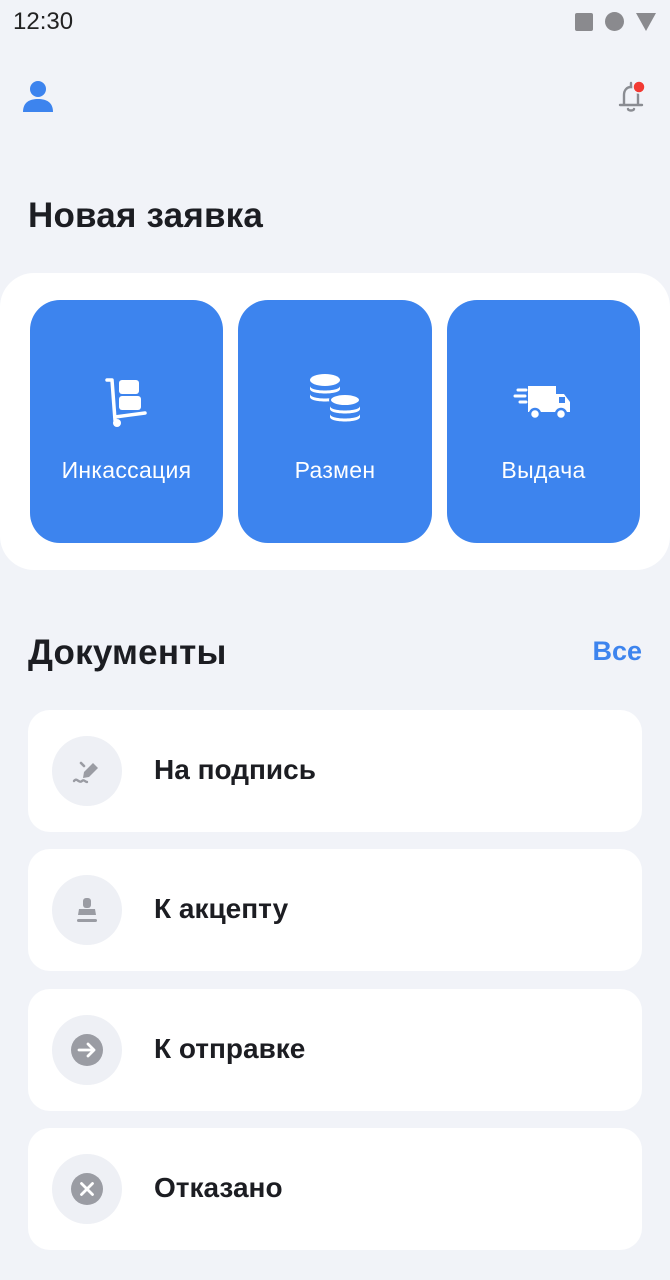 The width and height of the screenshot is (670, 1280). I want to click on profile-button, so click(38, 96).